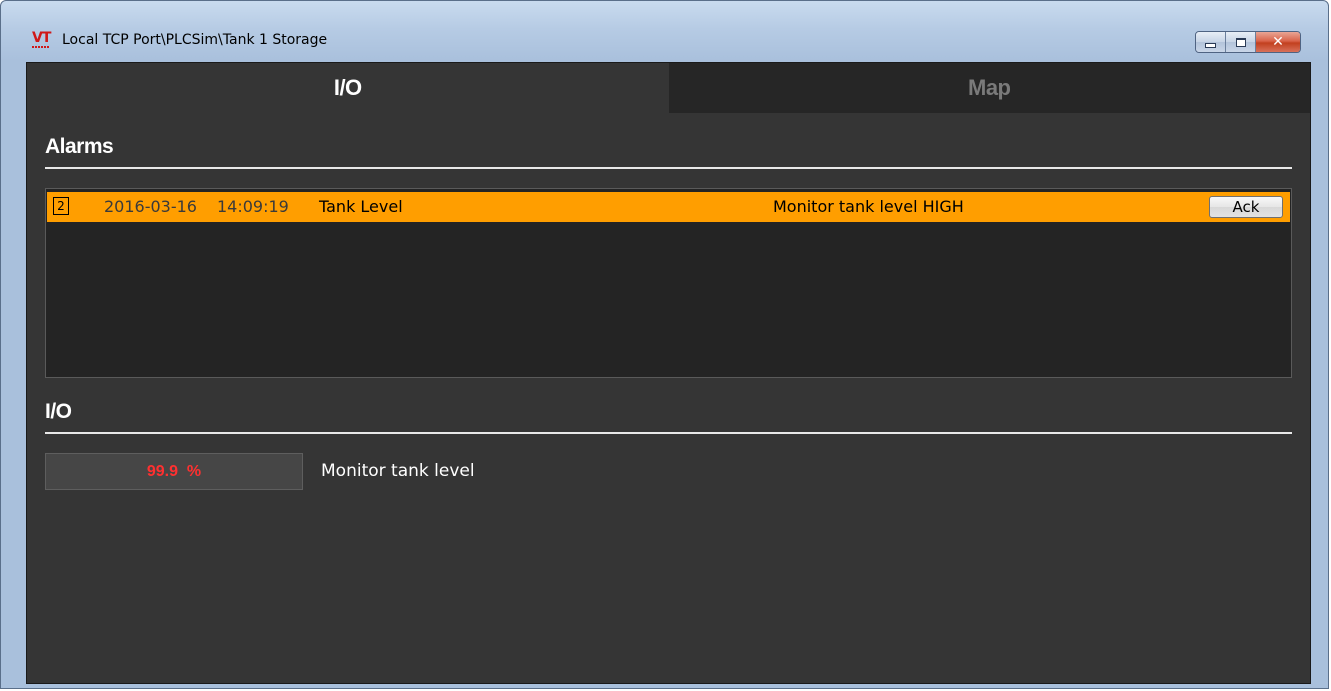 The width and height of the screenshot is (1331, 691). What do you see at coordinates (868, 206) in the screenshot?
I see `alarm-message: Monitor tank level HIGH` at bounding box center [868, 206].